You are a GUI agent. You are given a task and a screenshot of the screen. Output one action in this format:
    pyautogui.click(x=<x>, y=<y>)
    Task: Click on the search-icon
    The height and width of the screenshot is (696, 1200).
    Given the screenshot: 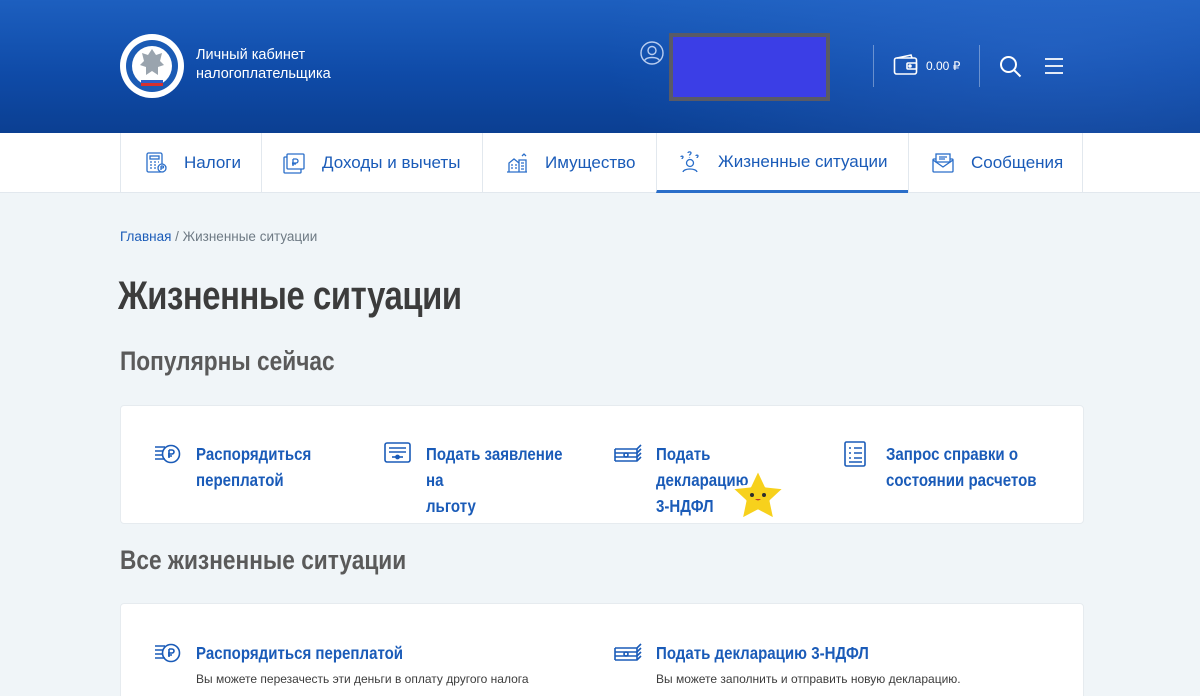 What is the action you would take?
    pyautogui.click(x=1010, y=66)
    